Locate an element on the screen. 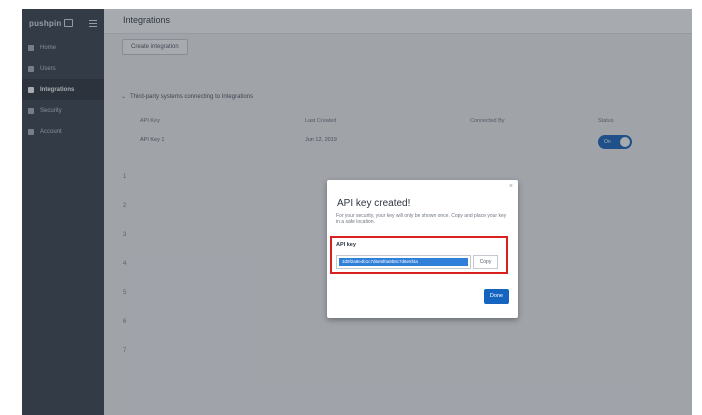  copy-button: Copy is located at coordinates (485, 262).